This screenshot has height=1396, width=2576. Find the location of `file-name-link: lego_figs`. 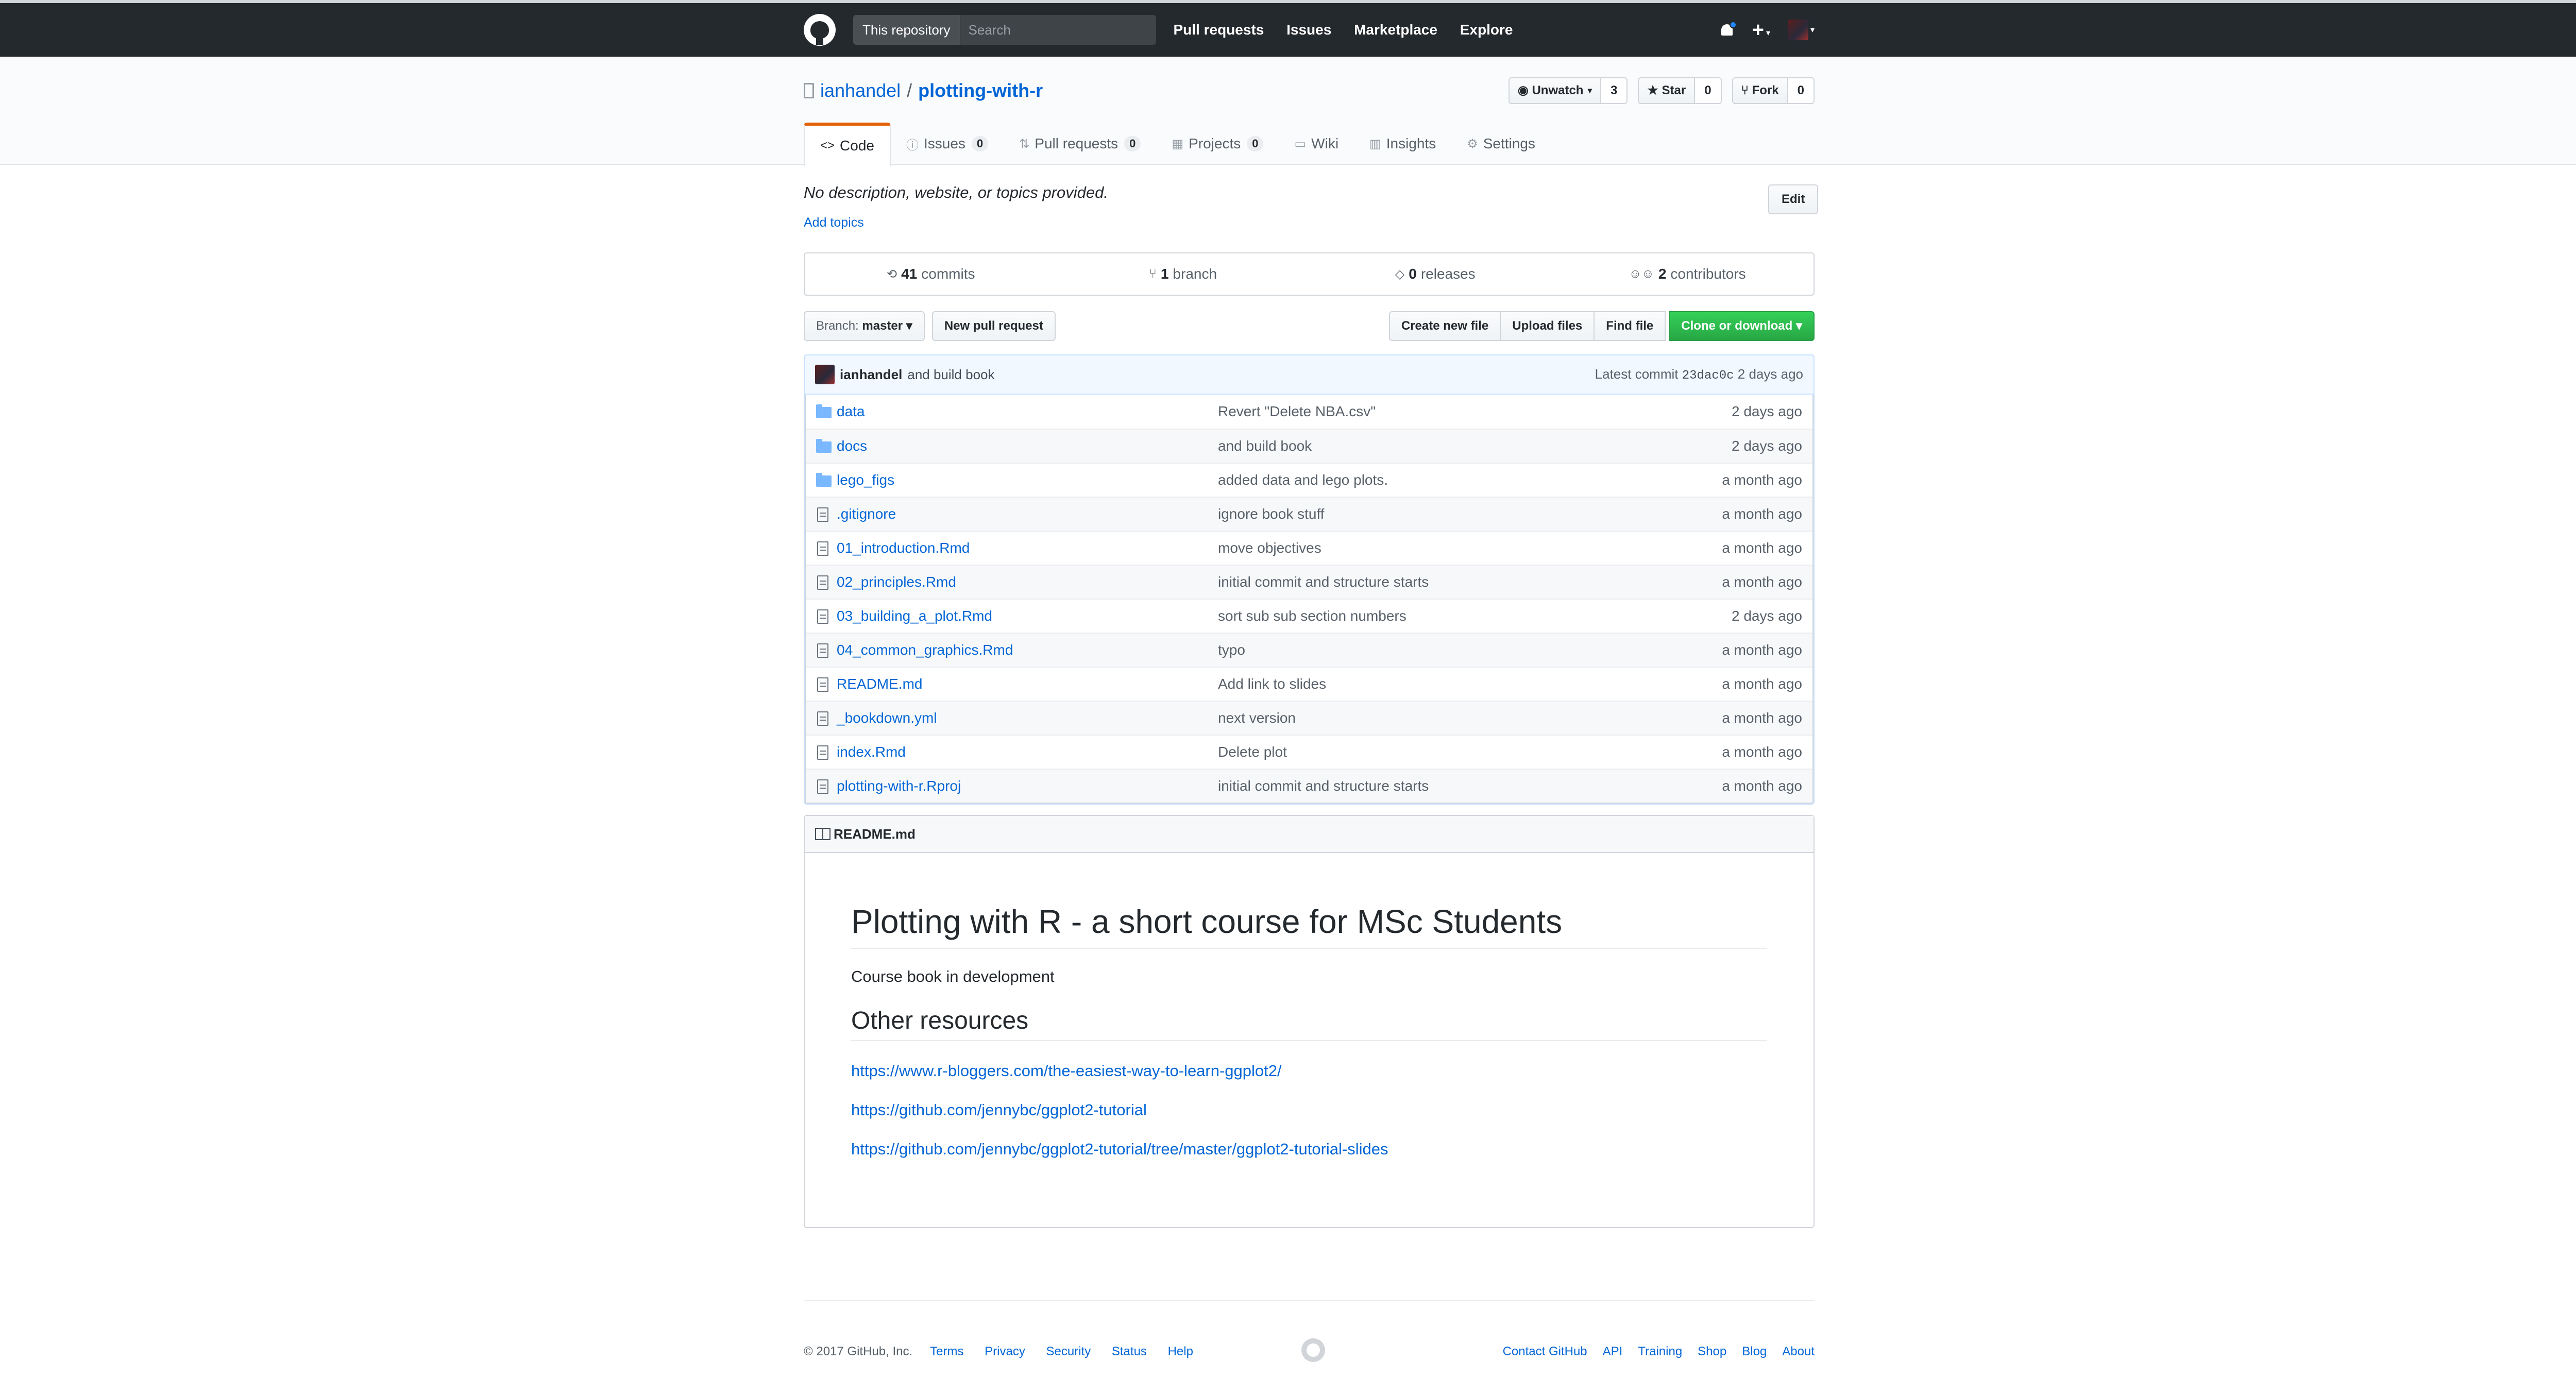

file-name-link: lego_figs is located at coordinates (1027, 480).